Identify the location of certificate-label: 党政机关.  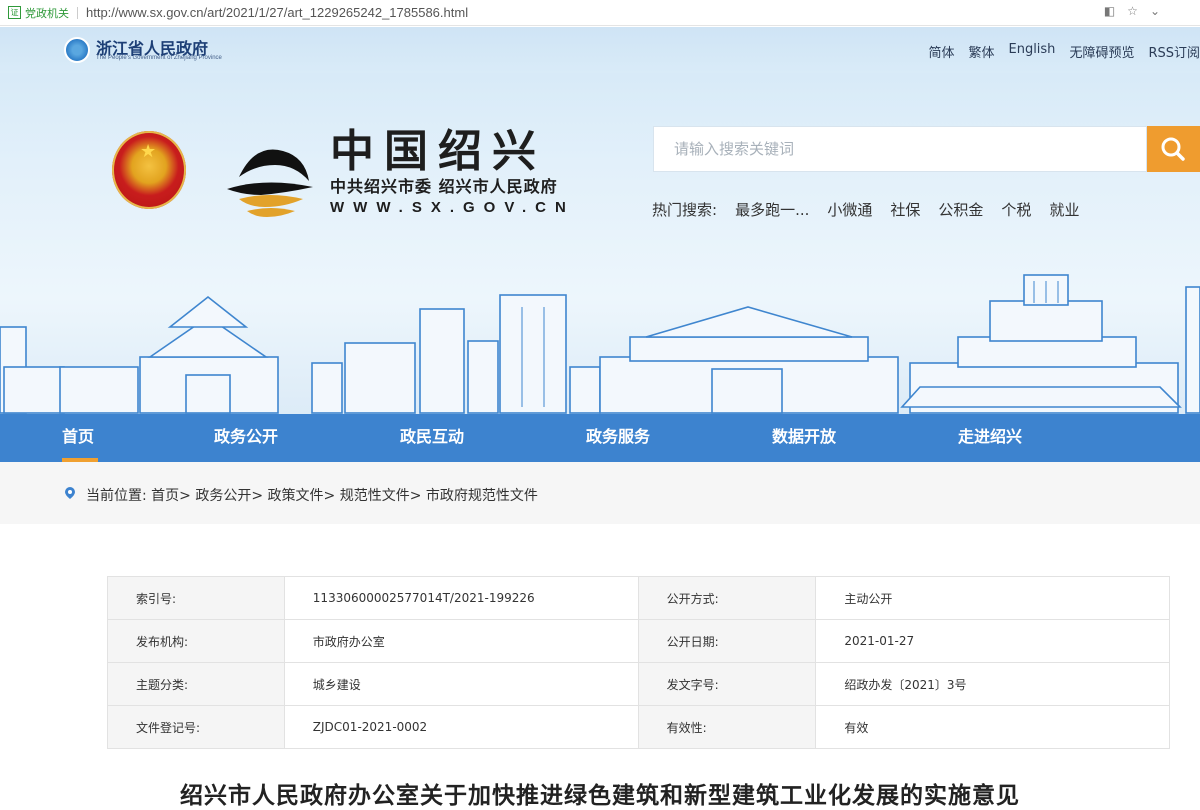
(47, 13).